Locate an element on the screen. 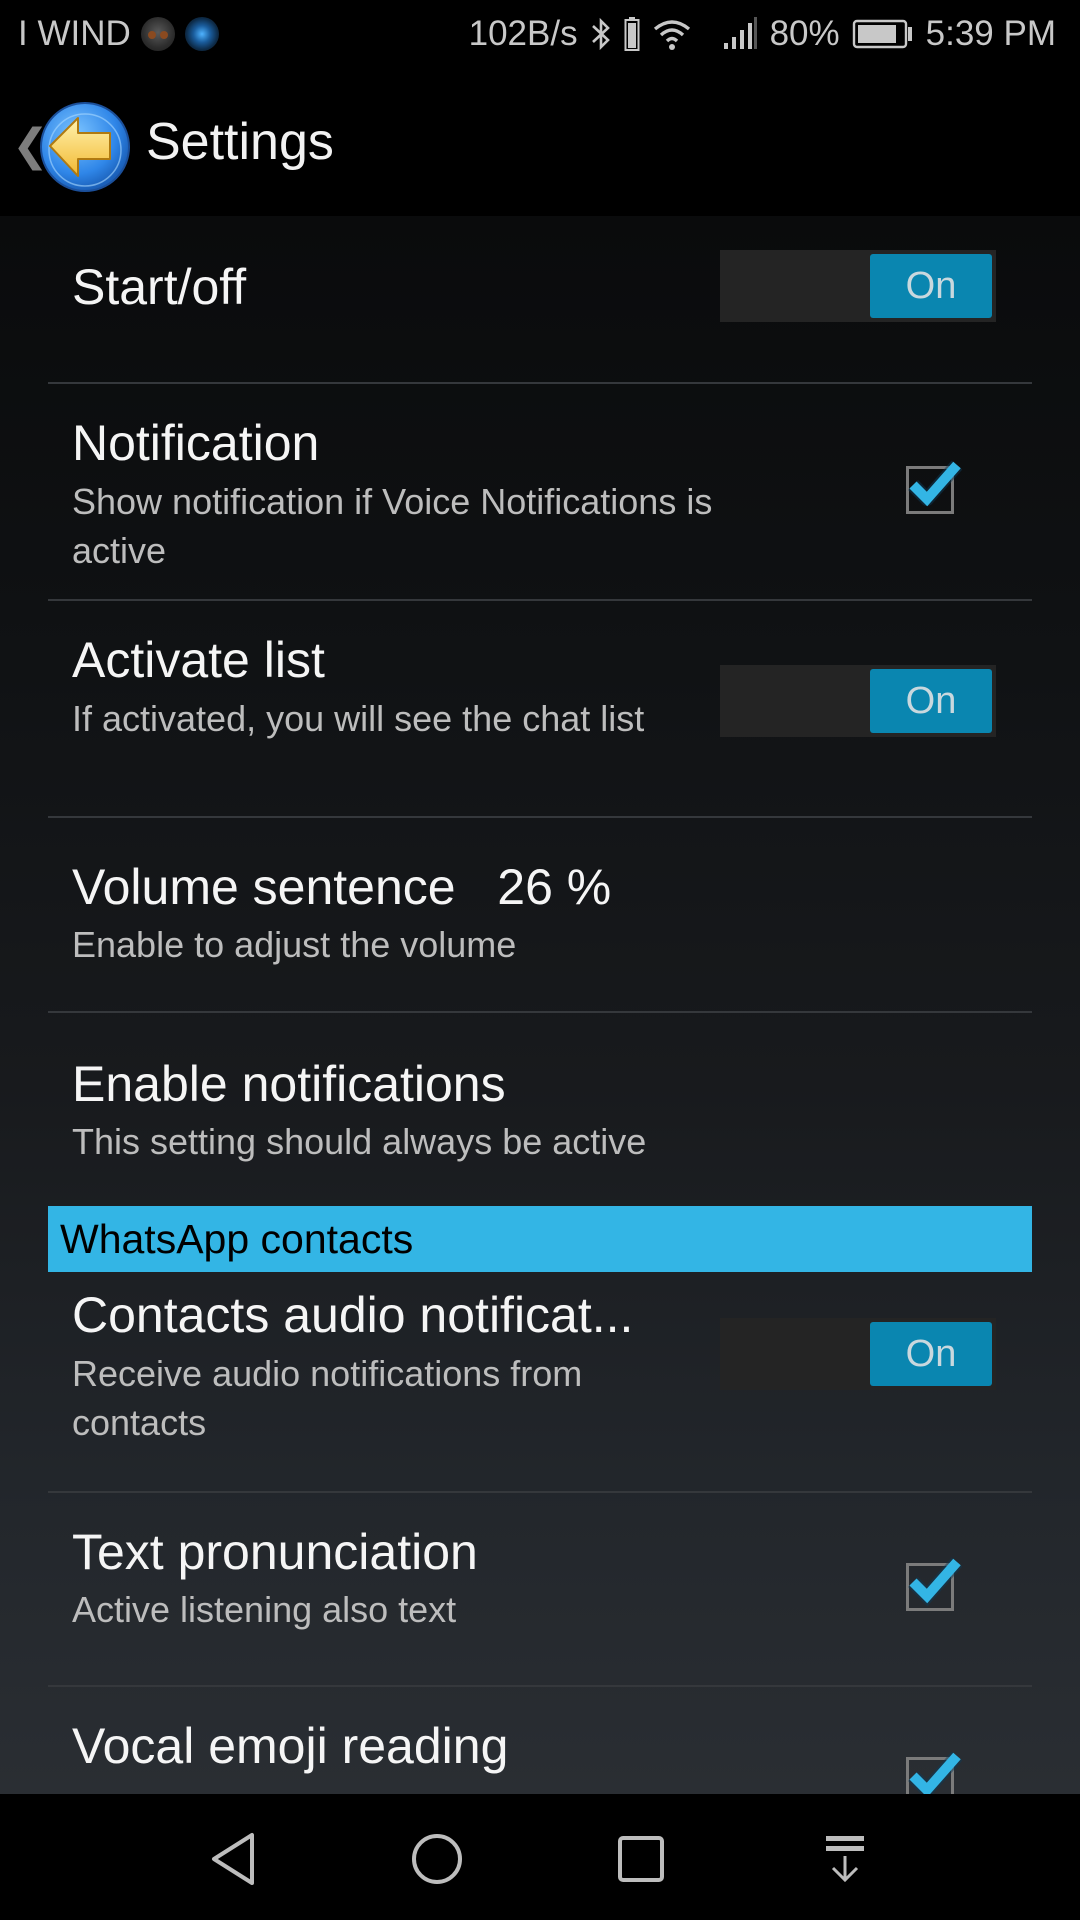 Image resolution: width=1080 pixels, height=1920 pixels. navigation-bar is located at coordinates (540, 1857).